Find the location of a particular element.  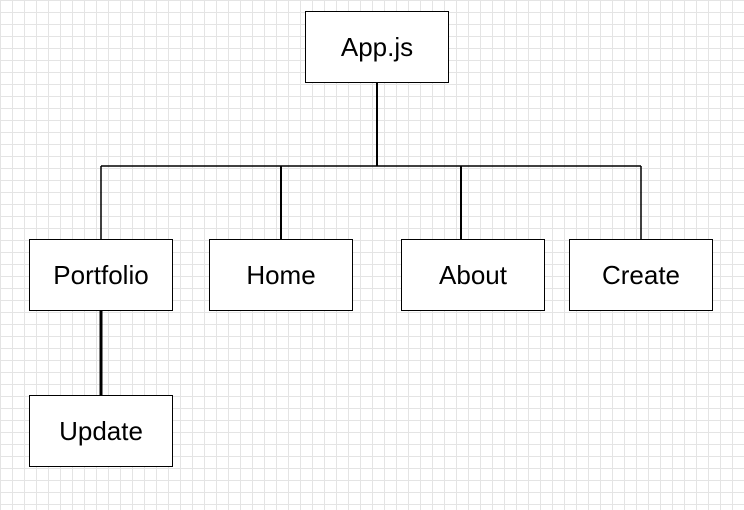

node-about: About is located at coordinates (473, 275).